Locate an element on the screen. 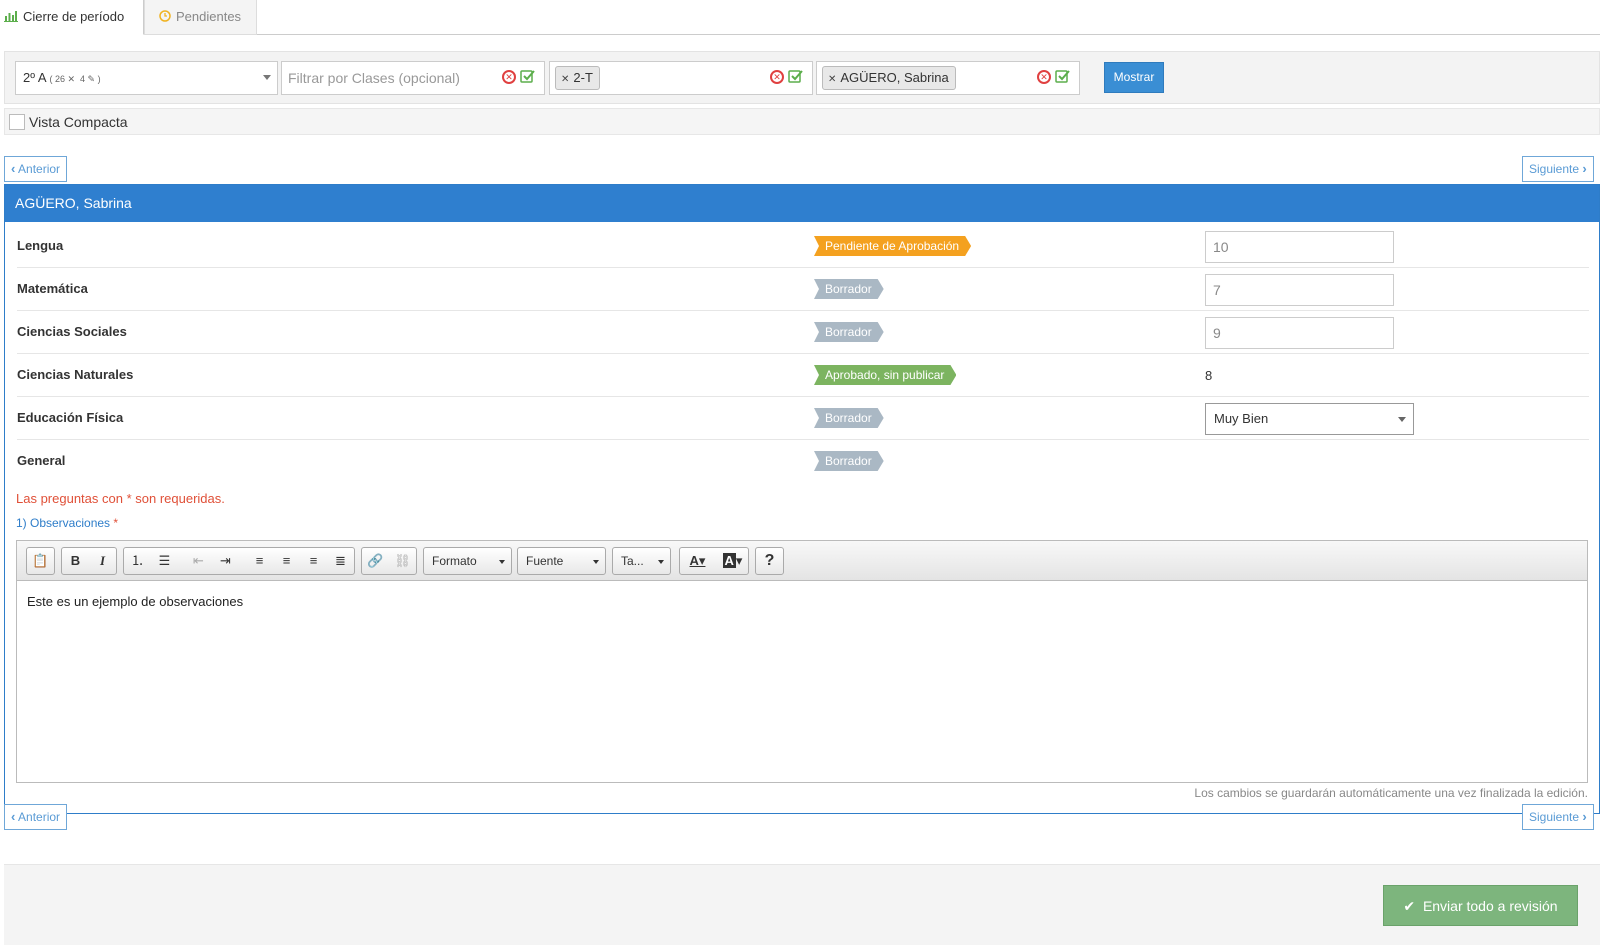 The image size is (1600, 945). submit-label: Enviar todo a revisión is located at coordinates (1490, 906).